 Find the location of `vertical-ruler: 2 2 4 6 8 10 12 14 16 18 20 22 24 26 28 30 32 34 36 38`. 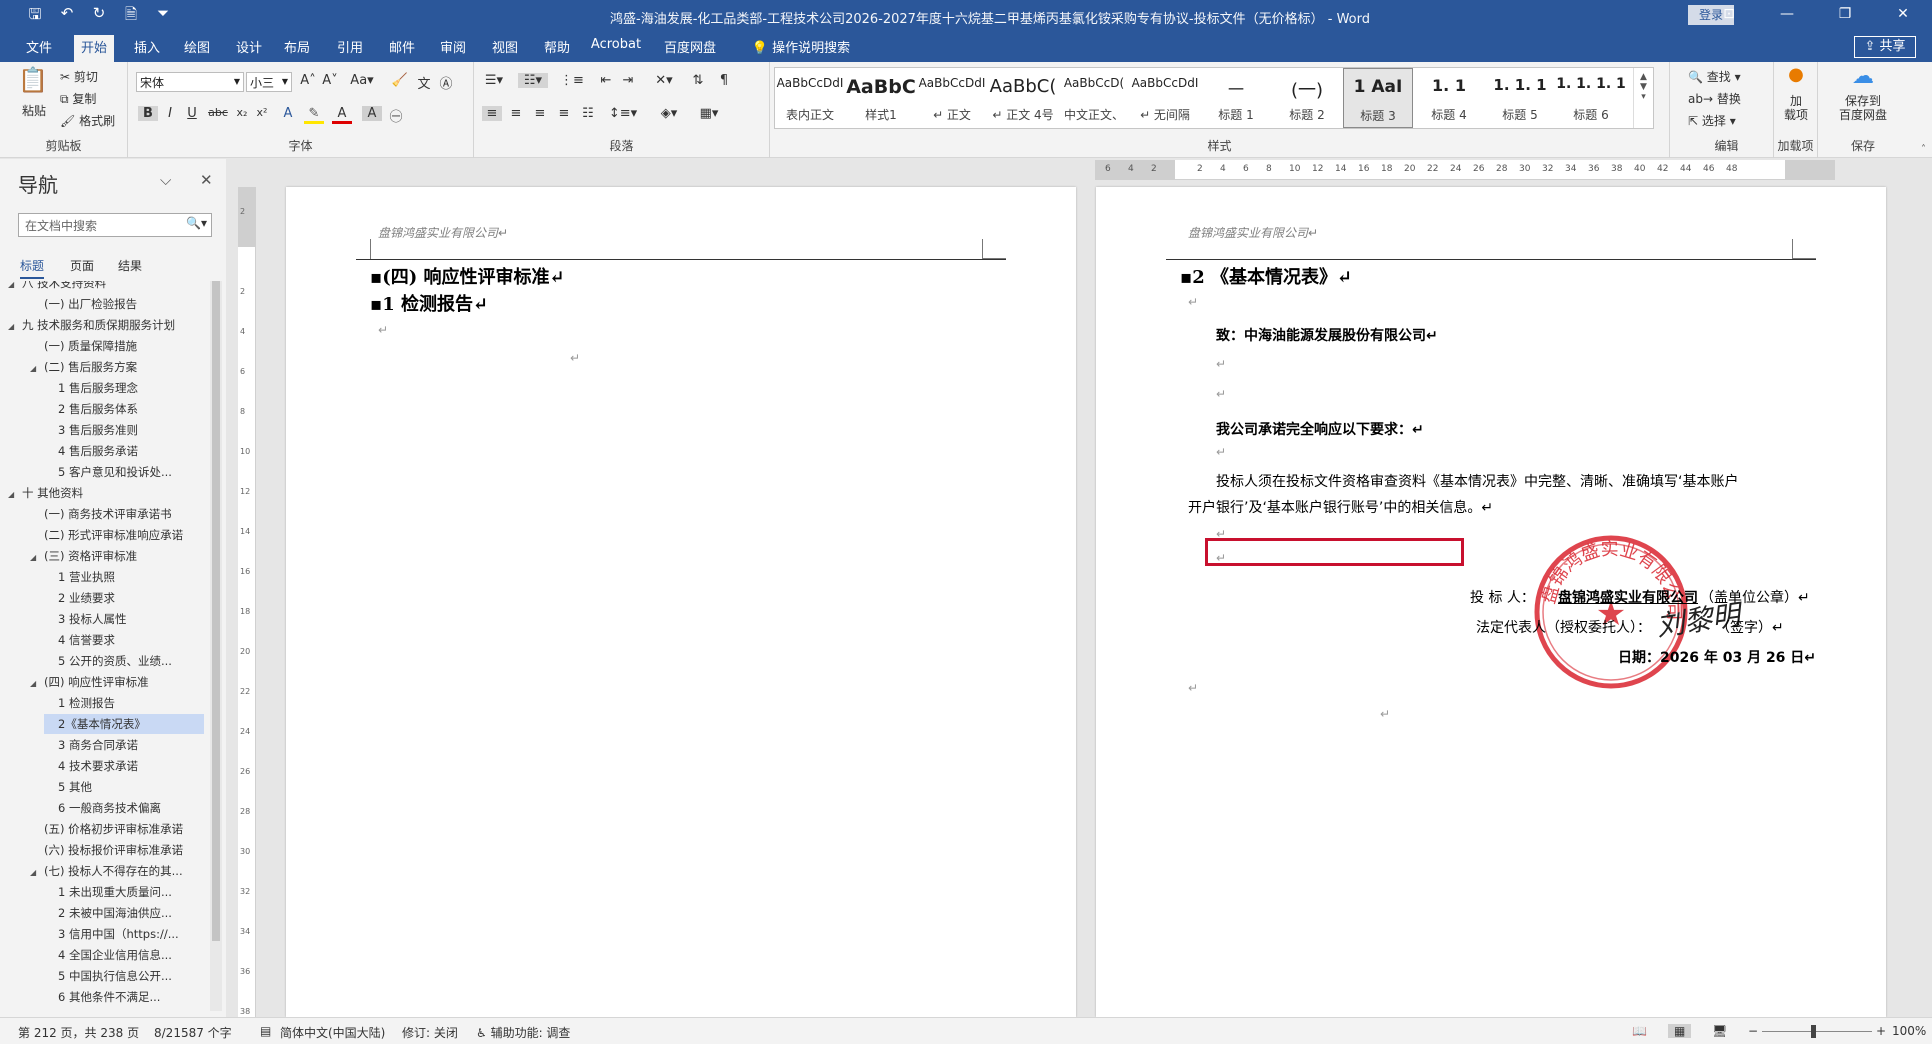

vertical-ruler: 2 2 4 6 8 10 12 14 16 18 20 22 24 26 28 30 32 34 36 38 is located at coordinates (247, 602).